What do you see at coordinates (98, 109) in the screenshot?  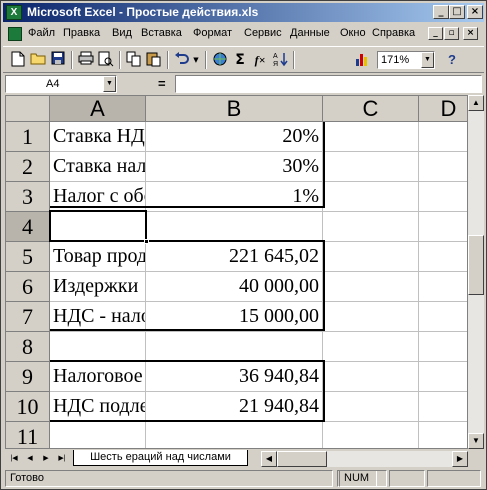 I see `column-header-a: A` at bounding box center [98, 109].